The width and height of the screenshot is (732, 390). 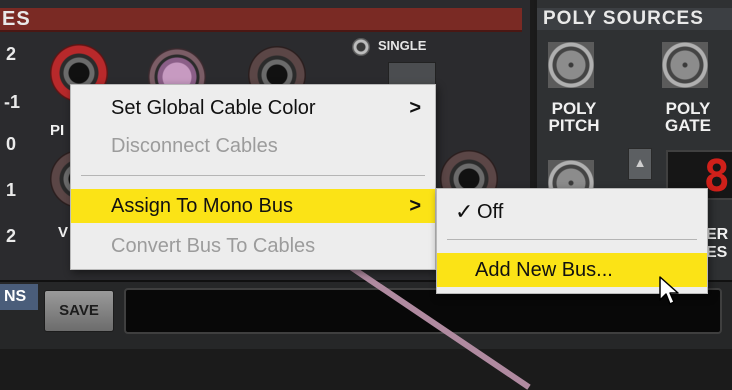 What do you see at coordinates (623, 18) in the screenshot?
I see `poly-sources-title: POLY SOURCES` at bounding box center [623, 18].